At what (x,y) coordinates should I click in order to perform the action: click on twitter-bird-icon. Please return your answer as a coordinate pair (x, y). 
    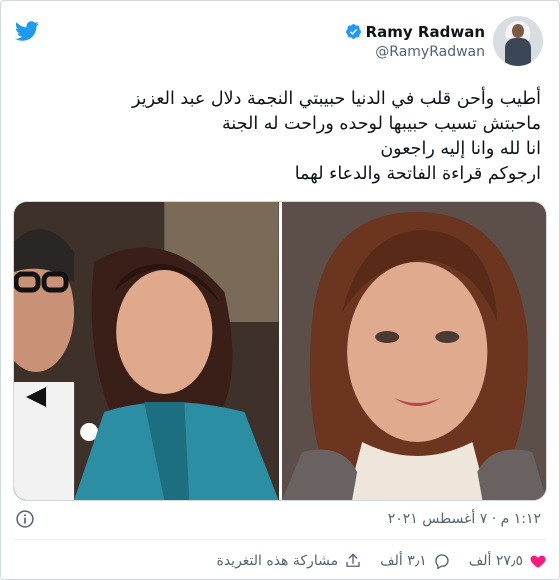
    Looking at the image, I should click on (27, 31).